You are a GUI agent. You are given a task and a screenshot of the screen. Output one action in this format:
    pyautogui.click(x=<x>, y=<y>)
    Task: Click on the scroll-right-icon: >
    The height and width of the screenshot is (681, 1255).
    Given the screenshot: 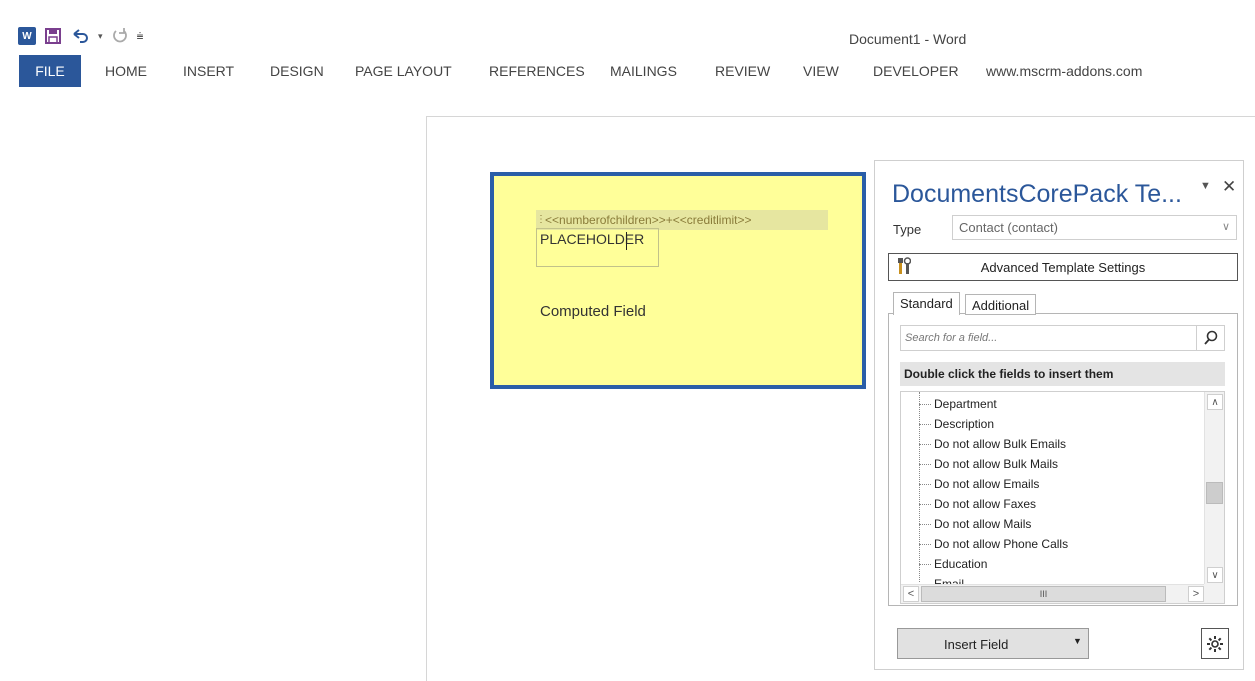 What is the action you would take?
    pyautogui.click(x=1196, y=594)
    